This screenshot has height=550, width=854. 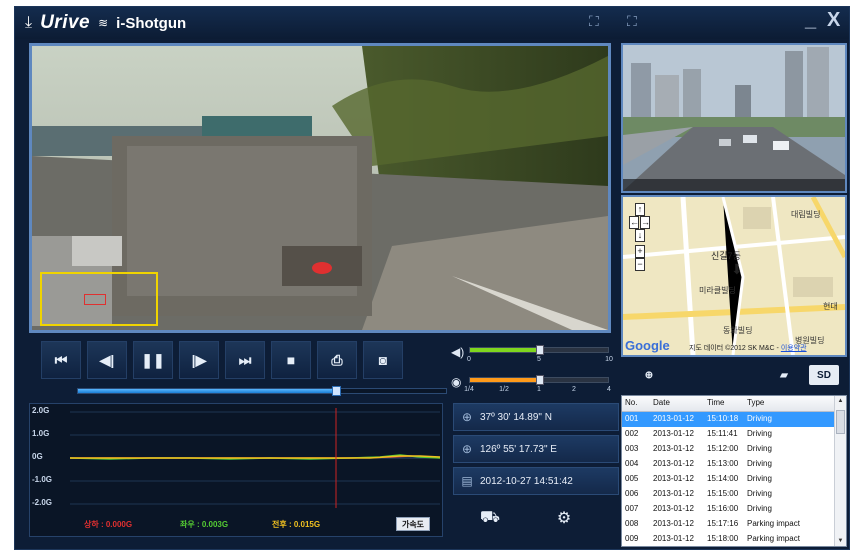 I want to click on folder-icon: ▰, so click(x=784, y=375).